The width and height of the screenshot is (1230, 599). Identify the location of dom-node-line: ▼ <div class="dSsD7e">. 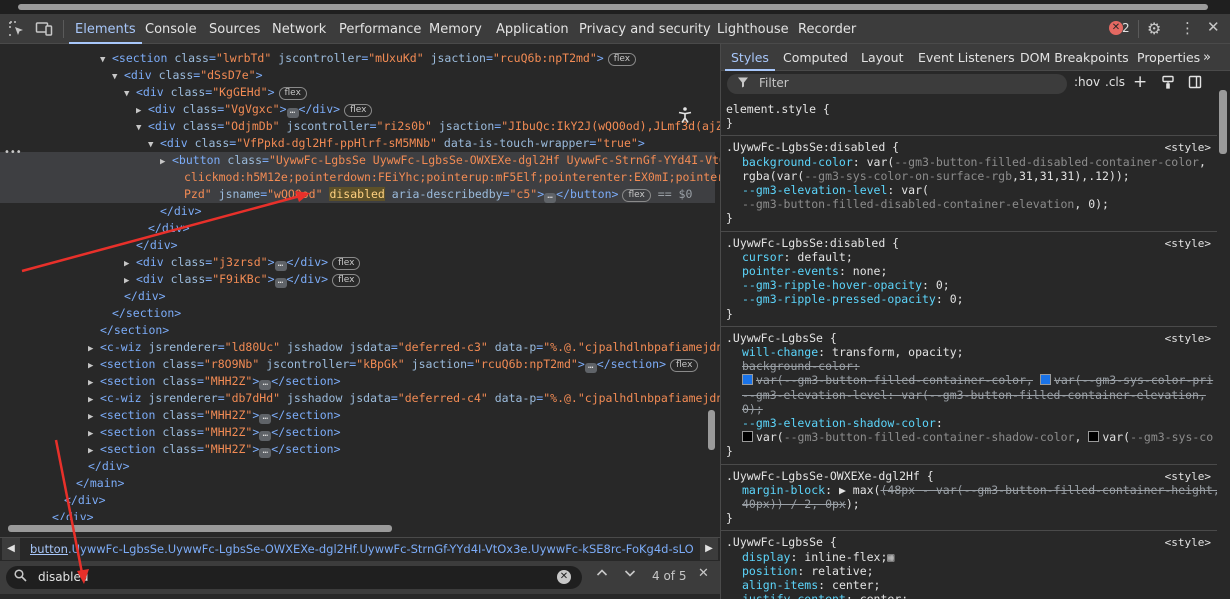
(357, 75).